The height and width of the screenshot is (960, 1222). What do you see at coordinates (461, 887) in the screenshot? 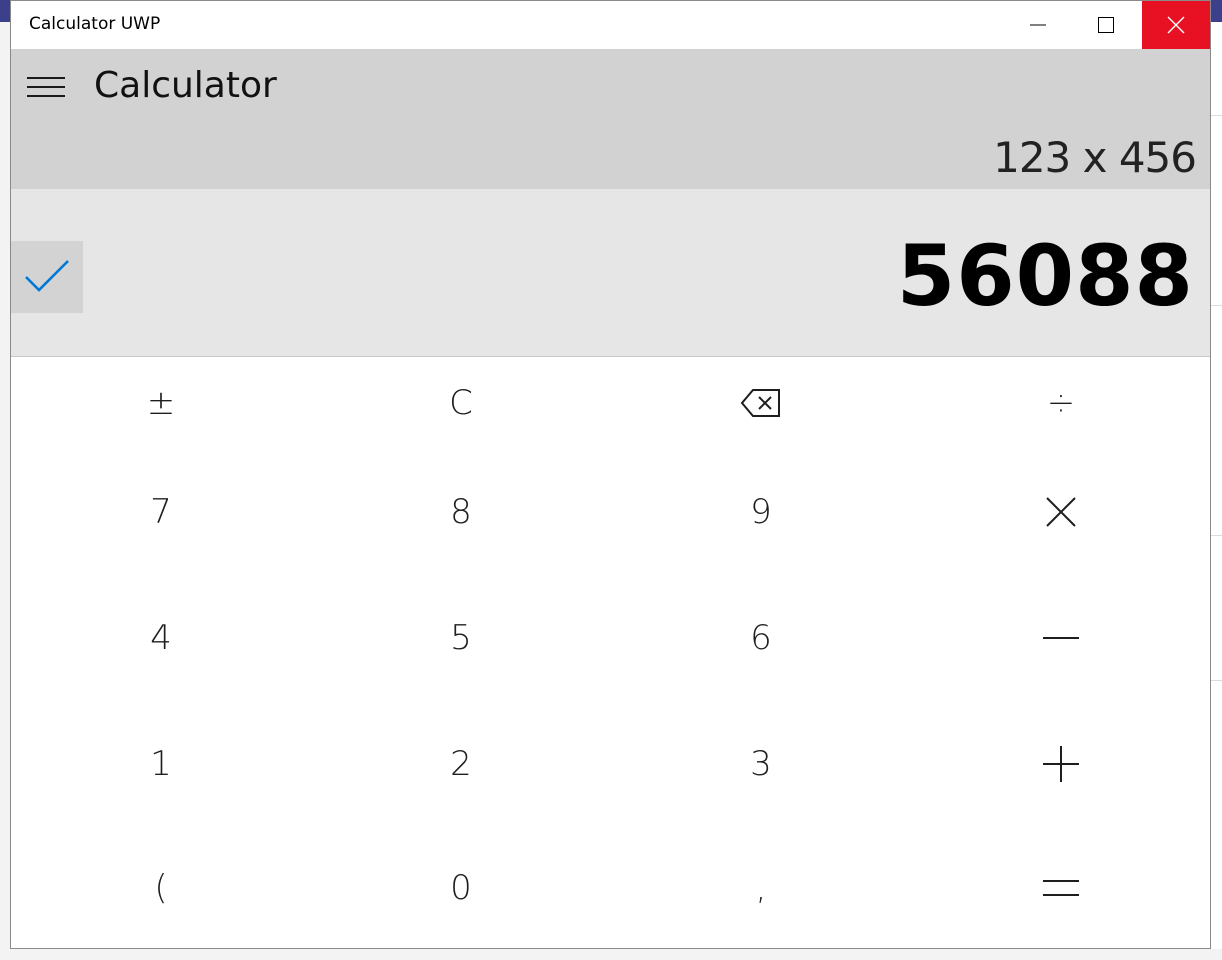
I see `digit-0-button: 0` at bounding box center [461, 887].